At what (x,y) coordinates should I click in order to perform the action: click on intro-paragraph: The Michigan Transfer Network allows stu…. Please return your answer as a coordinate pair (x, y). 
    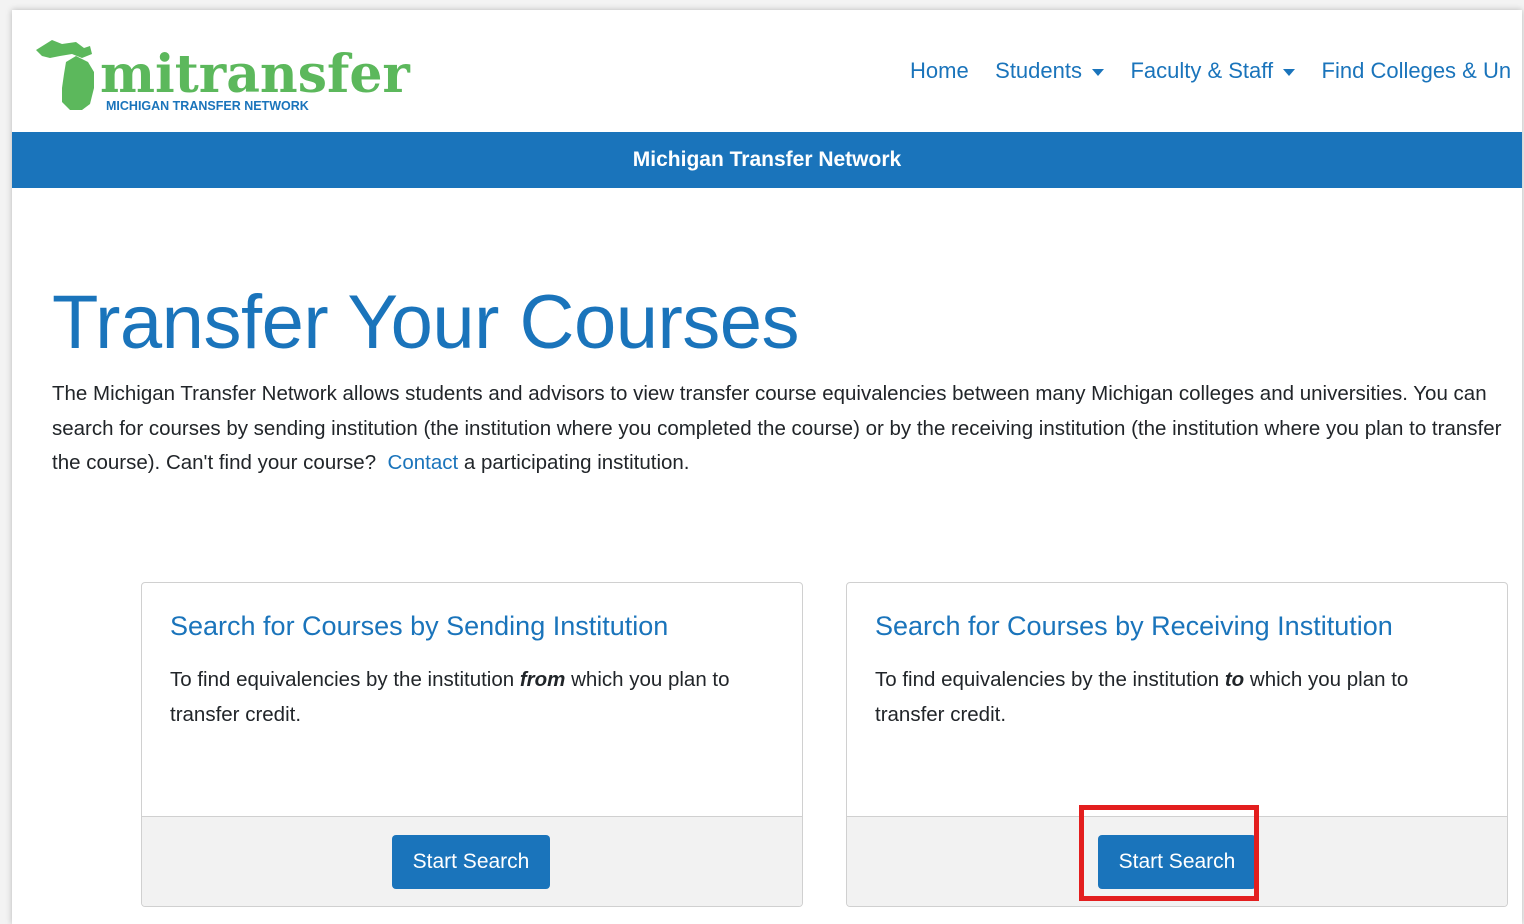
    Looking at the image, I should click on (787, 429).